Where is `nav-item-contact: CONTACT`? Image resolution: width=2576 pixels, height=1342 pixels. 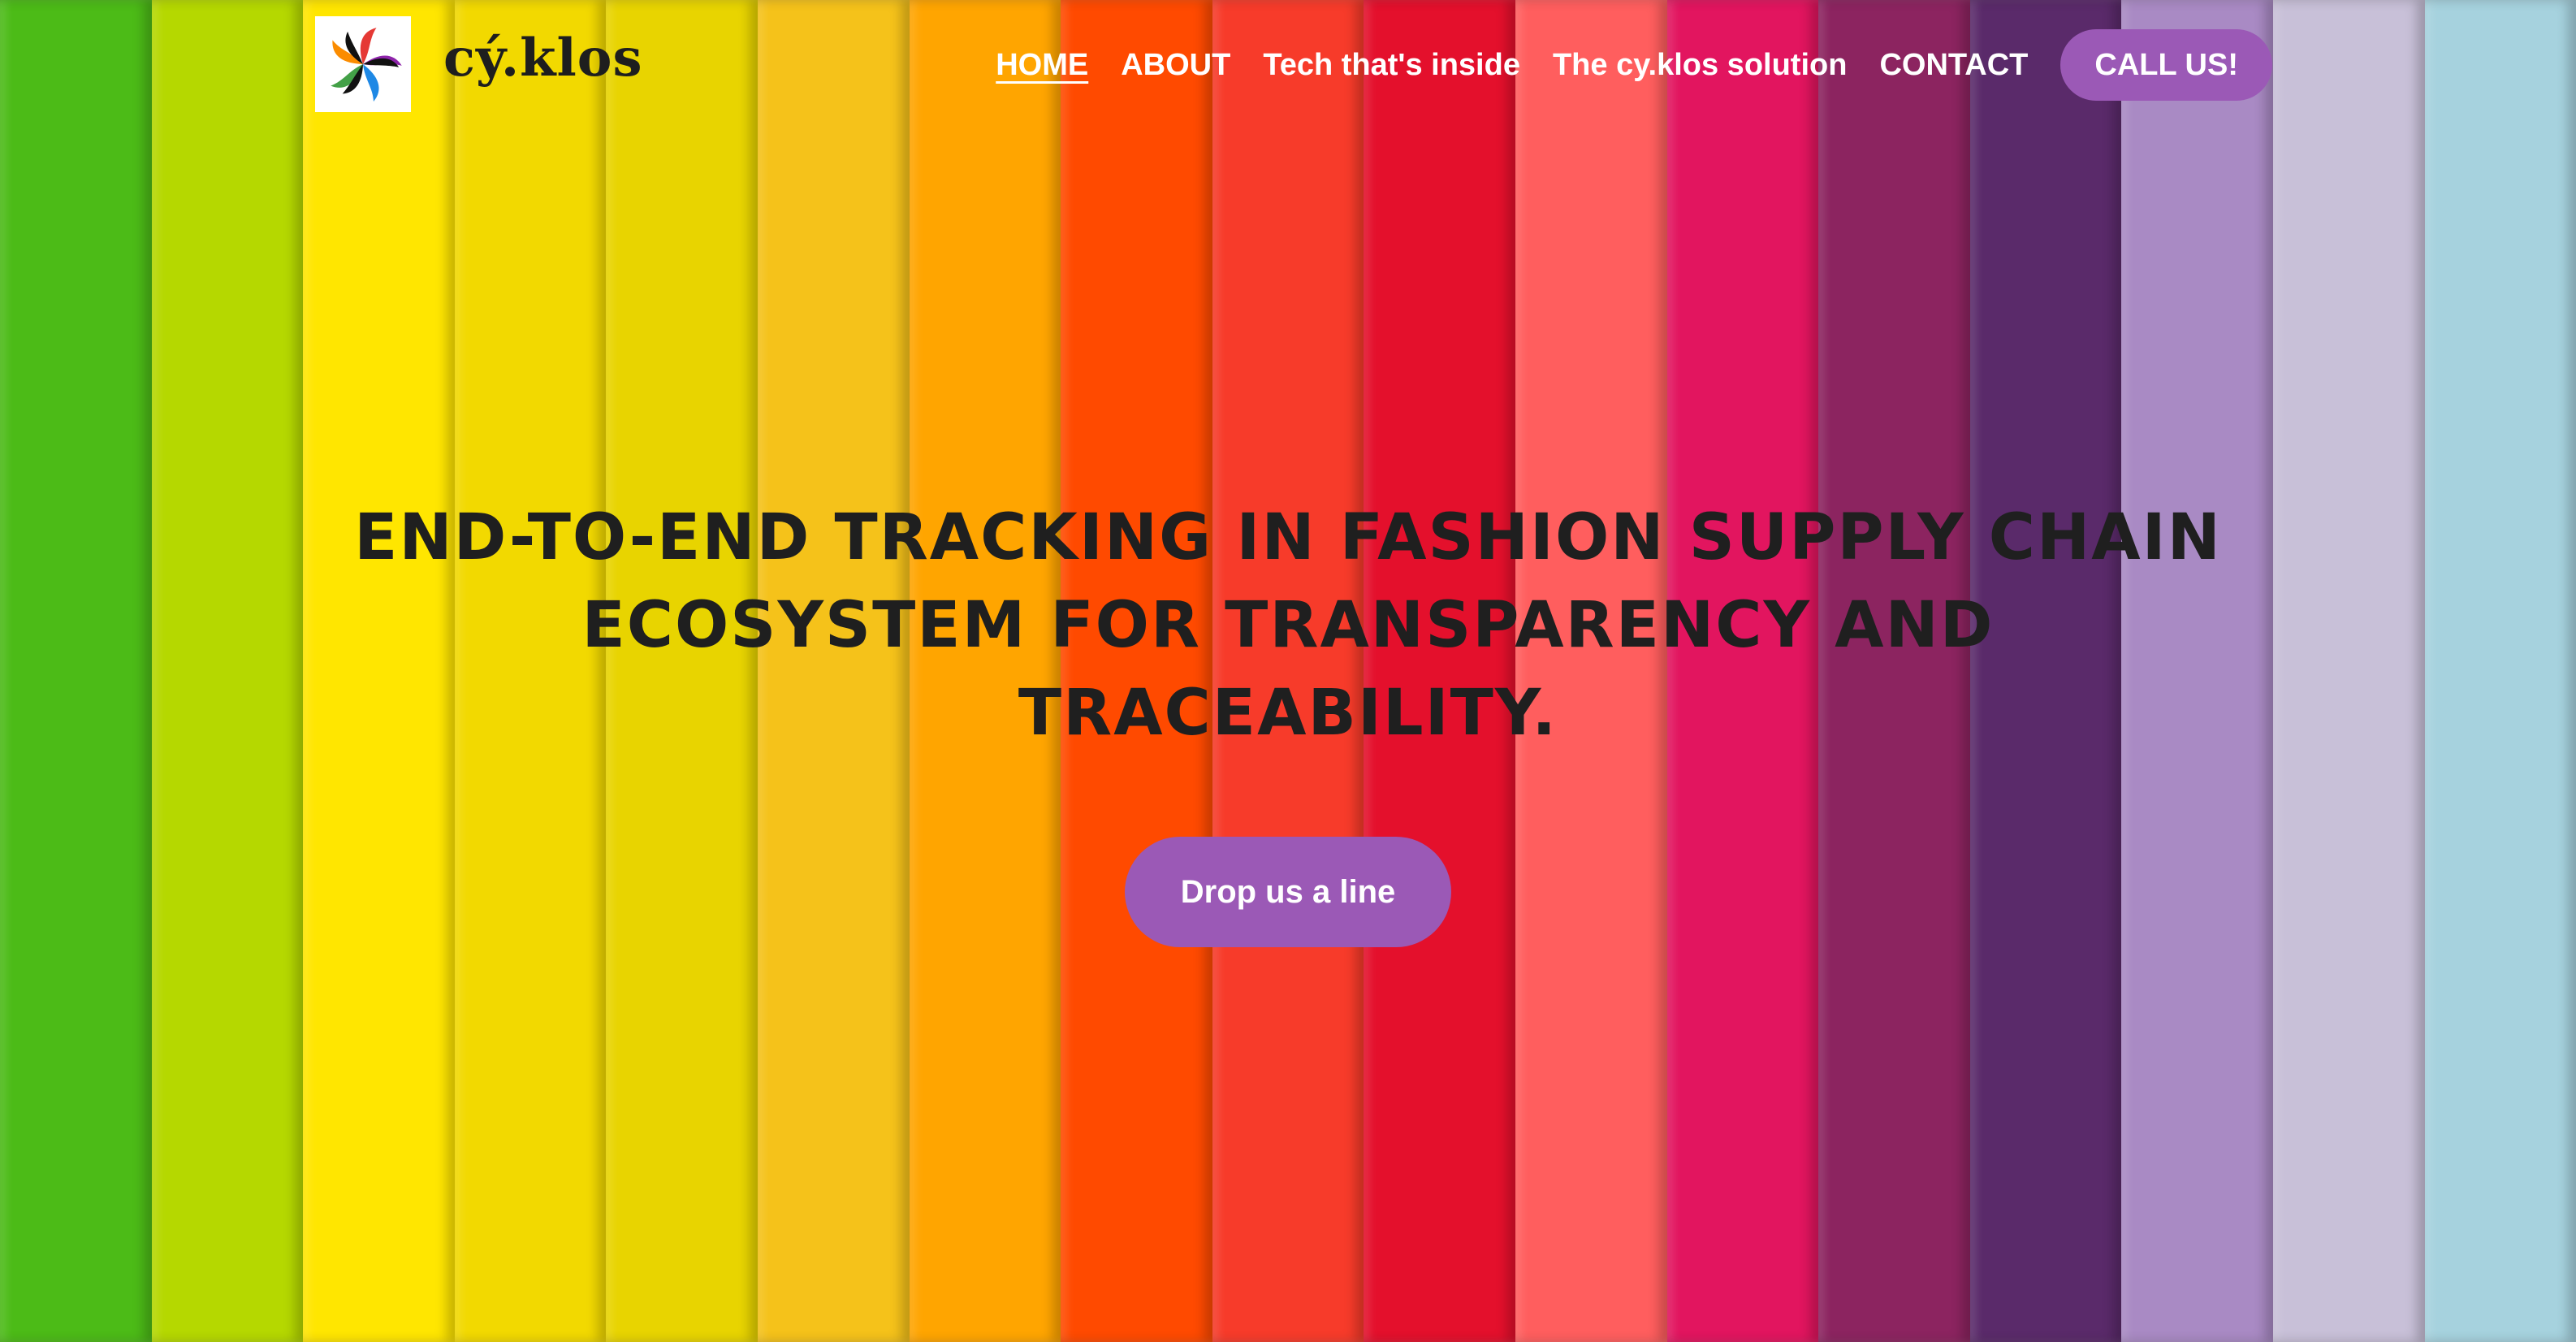 nav-item-contact: CONTACT is located at coordinates (1954, 65).